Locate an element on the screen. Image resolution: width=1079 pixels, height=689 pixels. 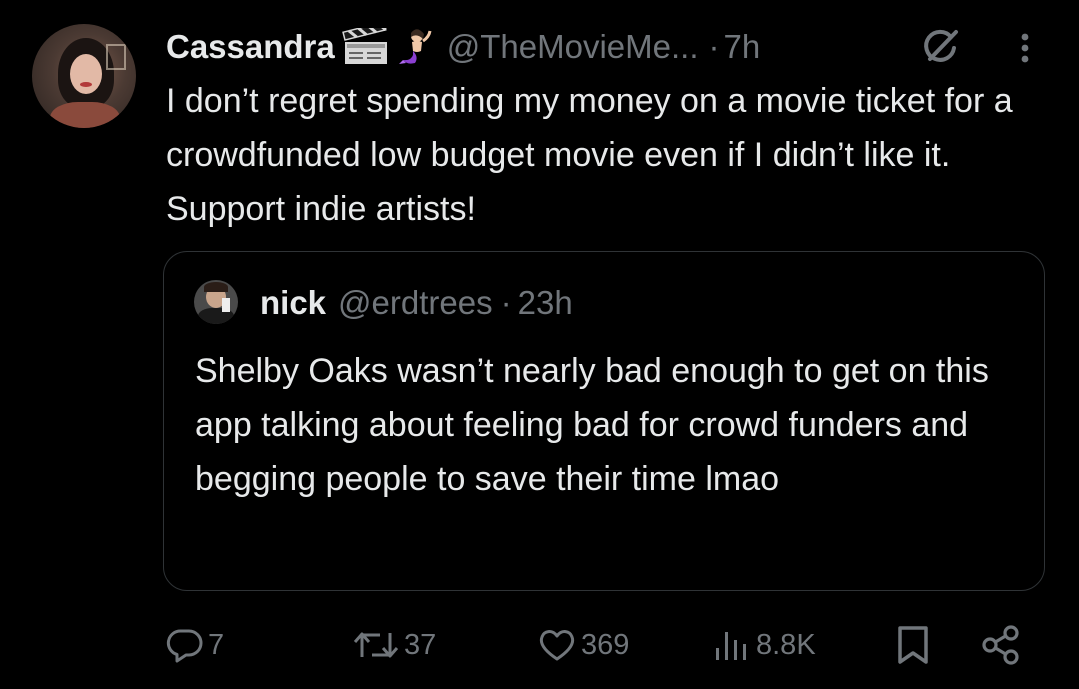
grok-icon is located at coordinates (940, 48).